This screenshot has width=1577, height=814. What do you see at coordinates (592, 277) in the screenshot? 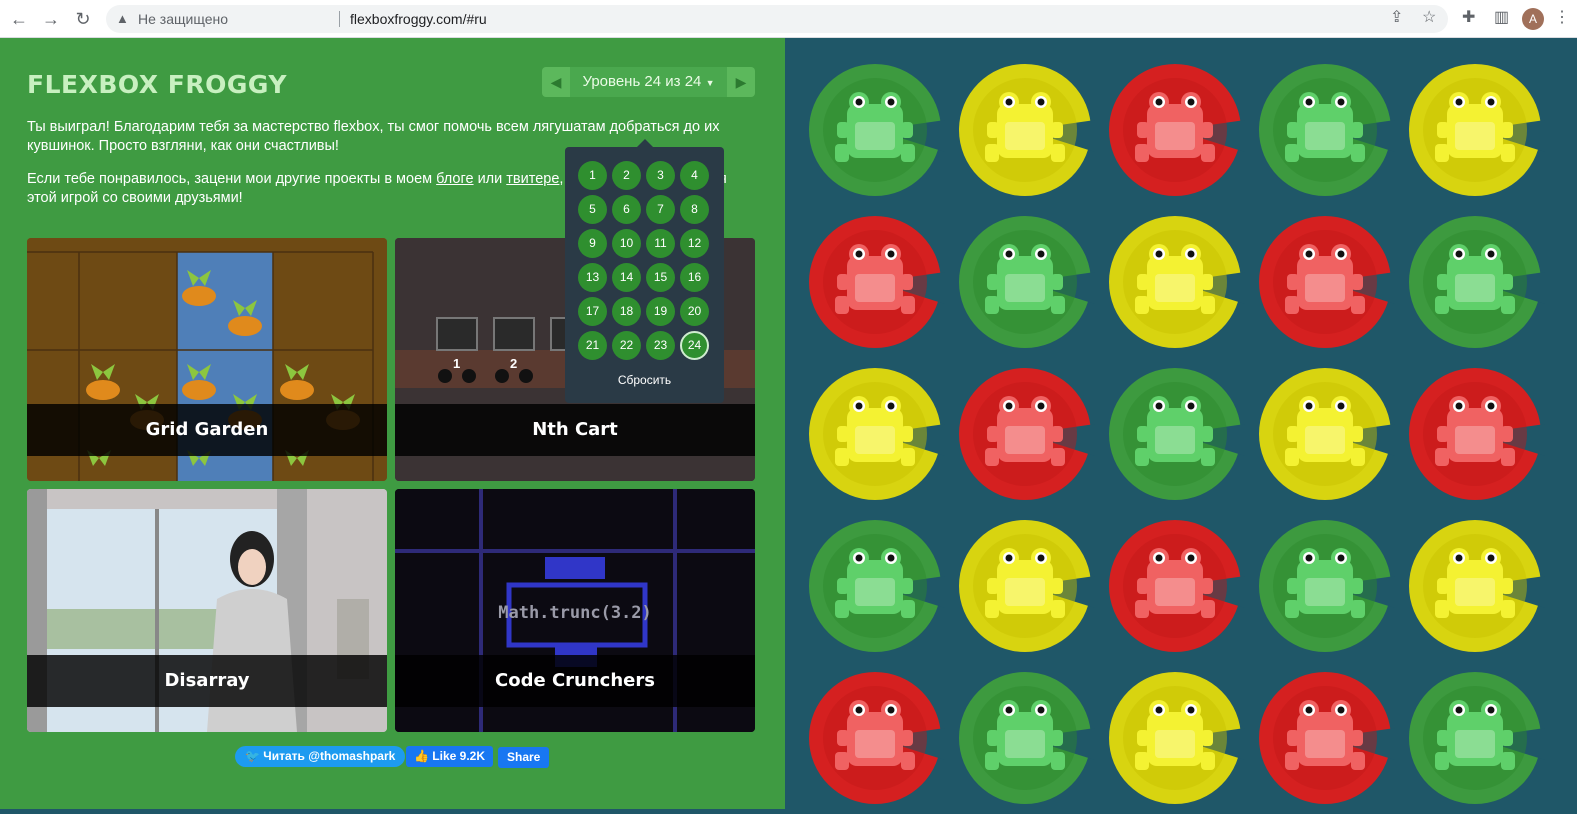
I see `level-button: 13` at bounding box center [592, 277].